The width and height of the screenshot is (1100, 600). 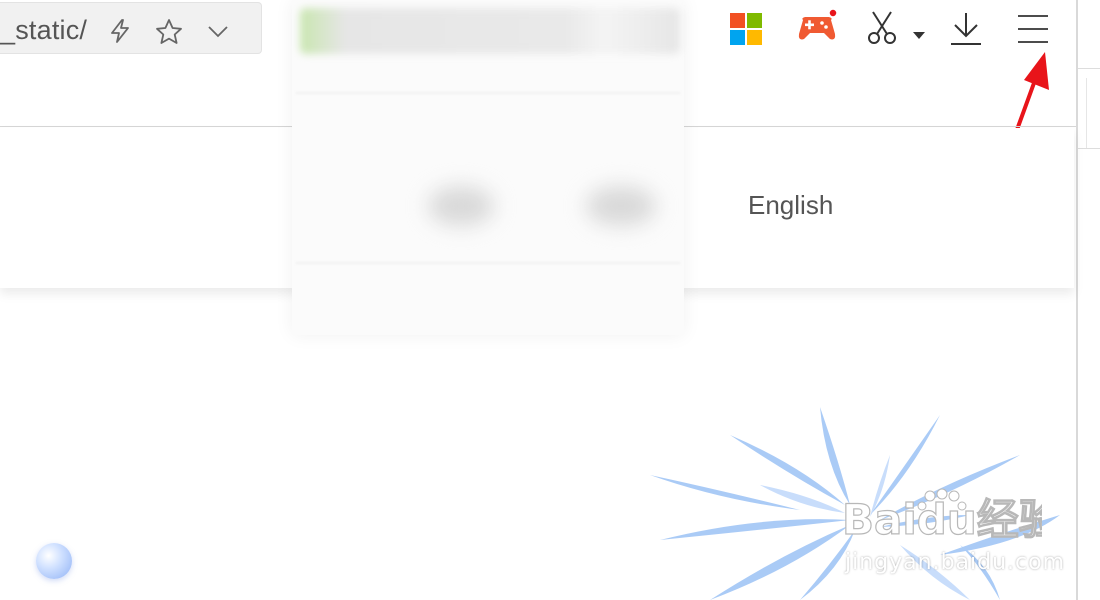 I want to click on language-link-english: English, so click(x=790, y=205).